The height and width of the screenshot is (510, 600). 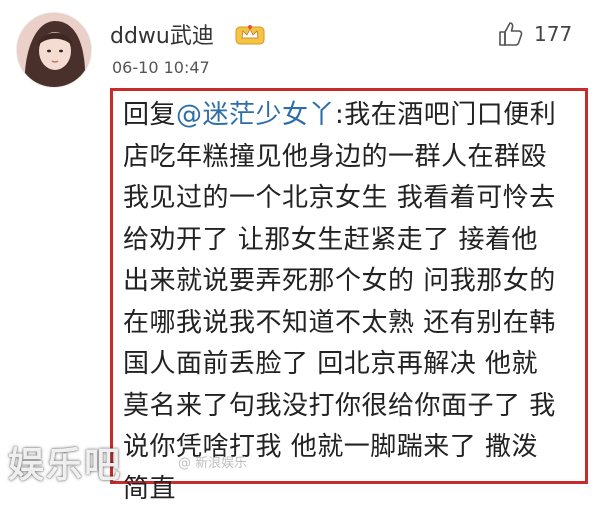 I want to click on avatar-image, so click(x=54, y=50).